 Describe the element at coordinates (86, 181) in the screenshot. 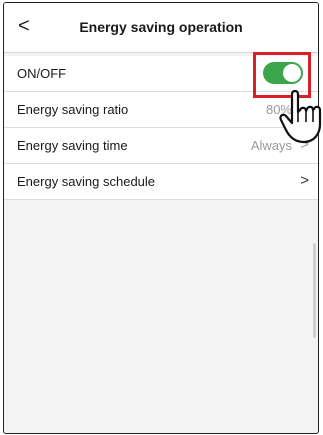

I see `saving-schedule-label: Energy saving schedule` at that location.